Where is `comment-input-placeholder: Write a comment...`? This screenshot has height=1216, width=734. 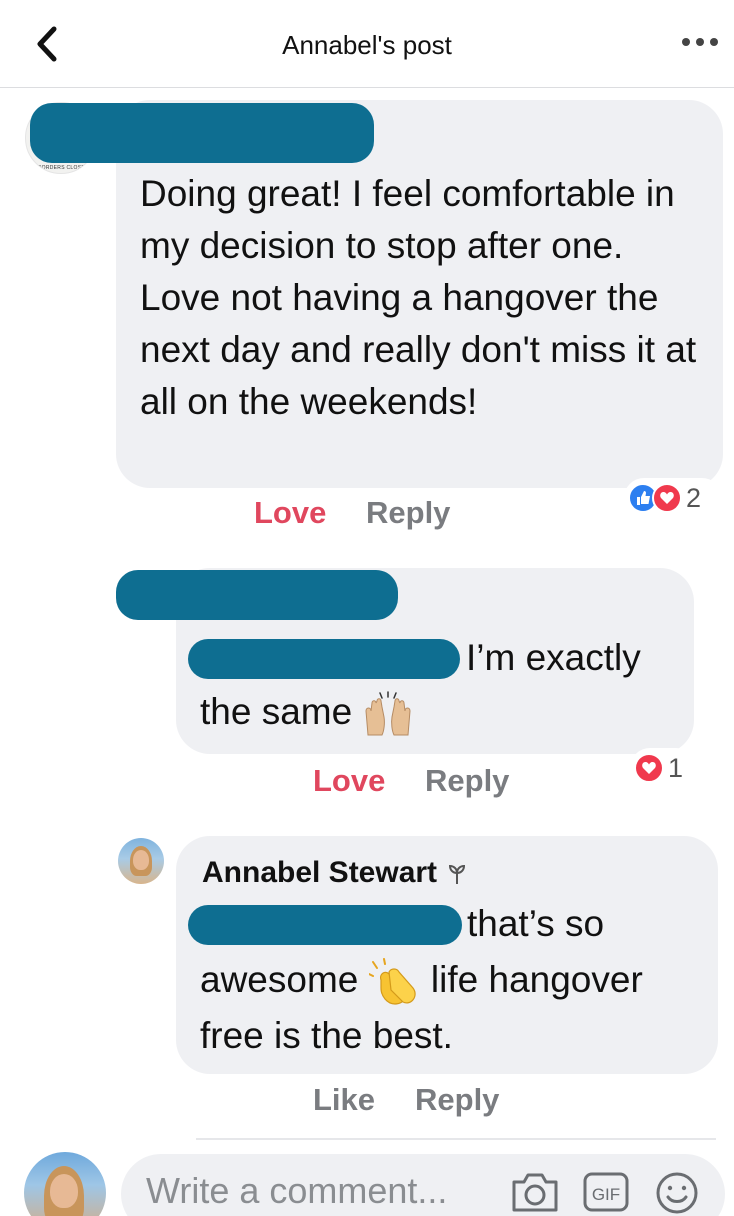
comment-input-placeholder: Write a comment... is located at coordinates (297, 1190).